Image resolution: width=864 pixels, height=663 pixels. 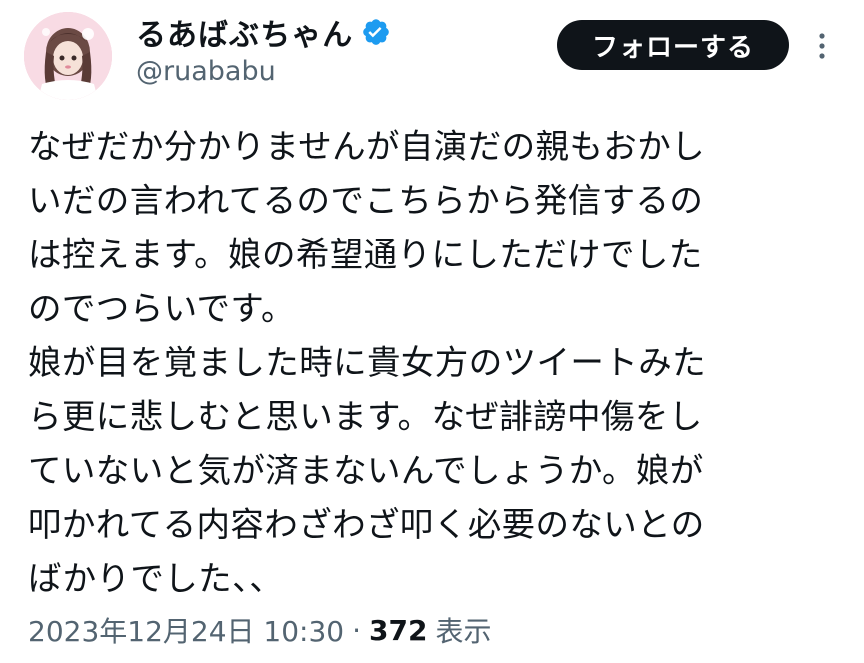 I want to click on avatar-image, so click(x=68, y=56).